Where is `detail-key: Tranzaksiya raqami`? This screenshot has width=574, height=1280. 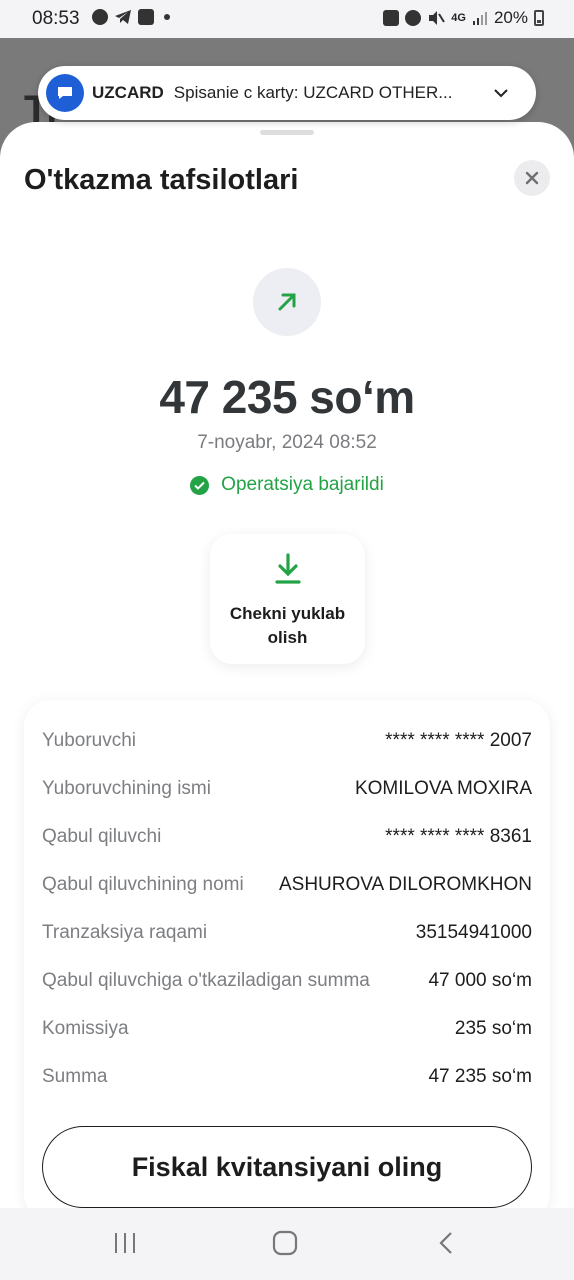 detail-key: Tranzaksiya raqami is located at coordinates (125, 932).